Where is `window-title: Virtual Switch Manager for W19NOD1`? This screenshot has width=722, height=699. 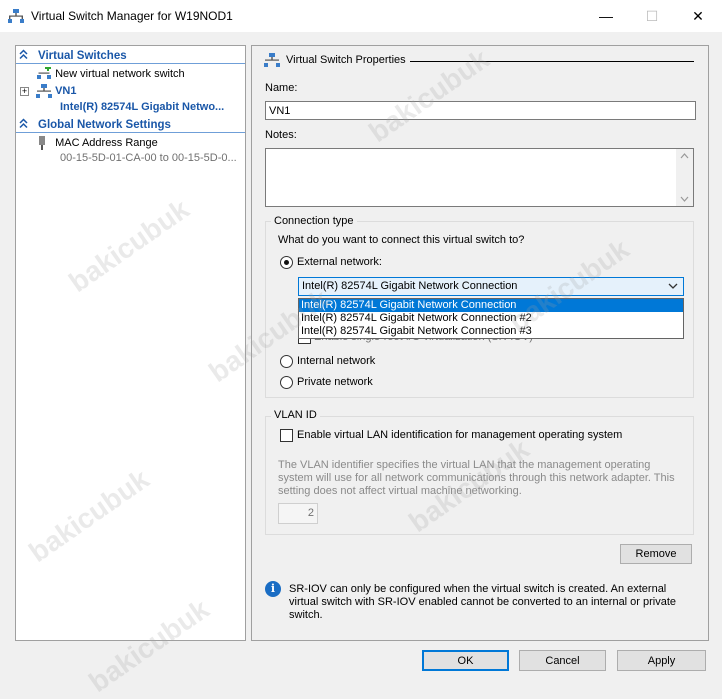 window-title: Virtual Switch Manager for W19NOD1 is located at coordinates (132, 16).